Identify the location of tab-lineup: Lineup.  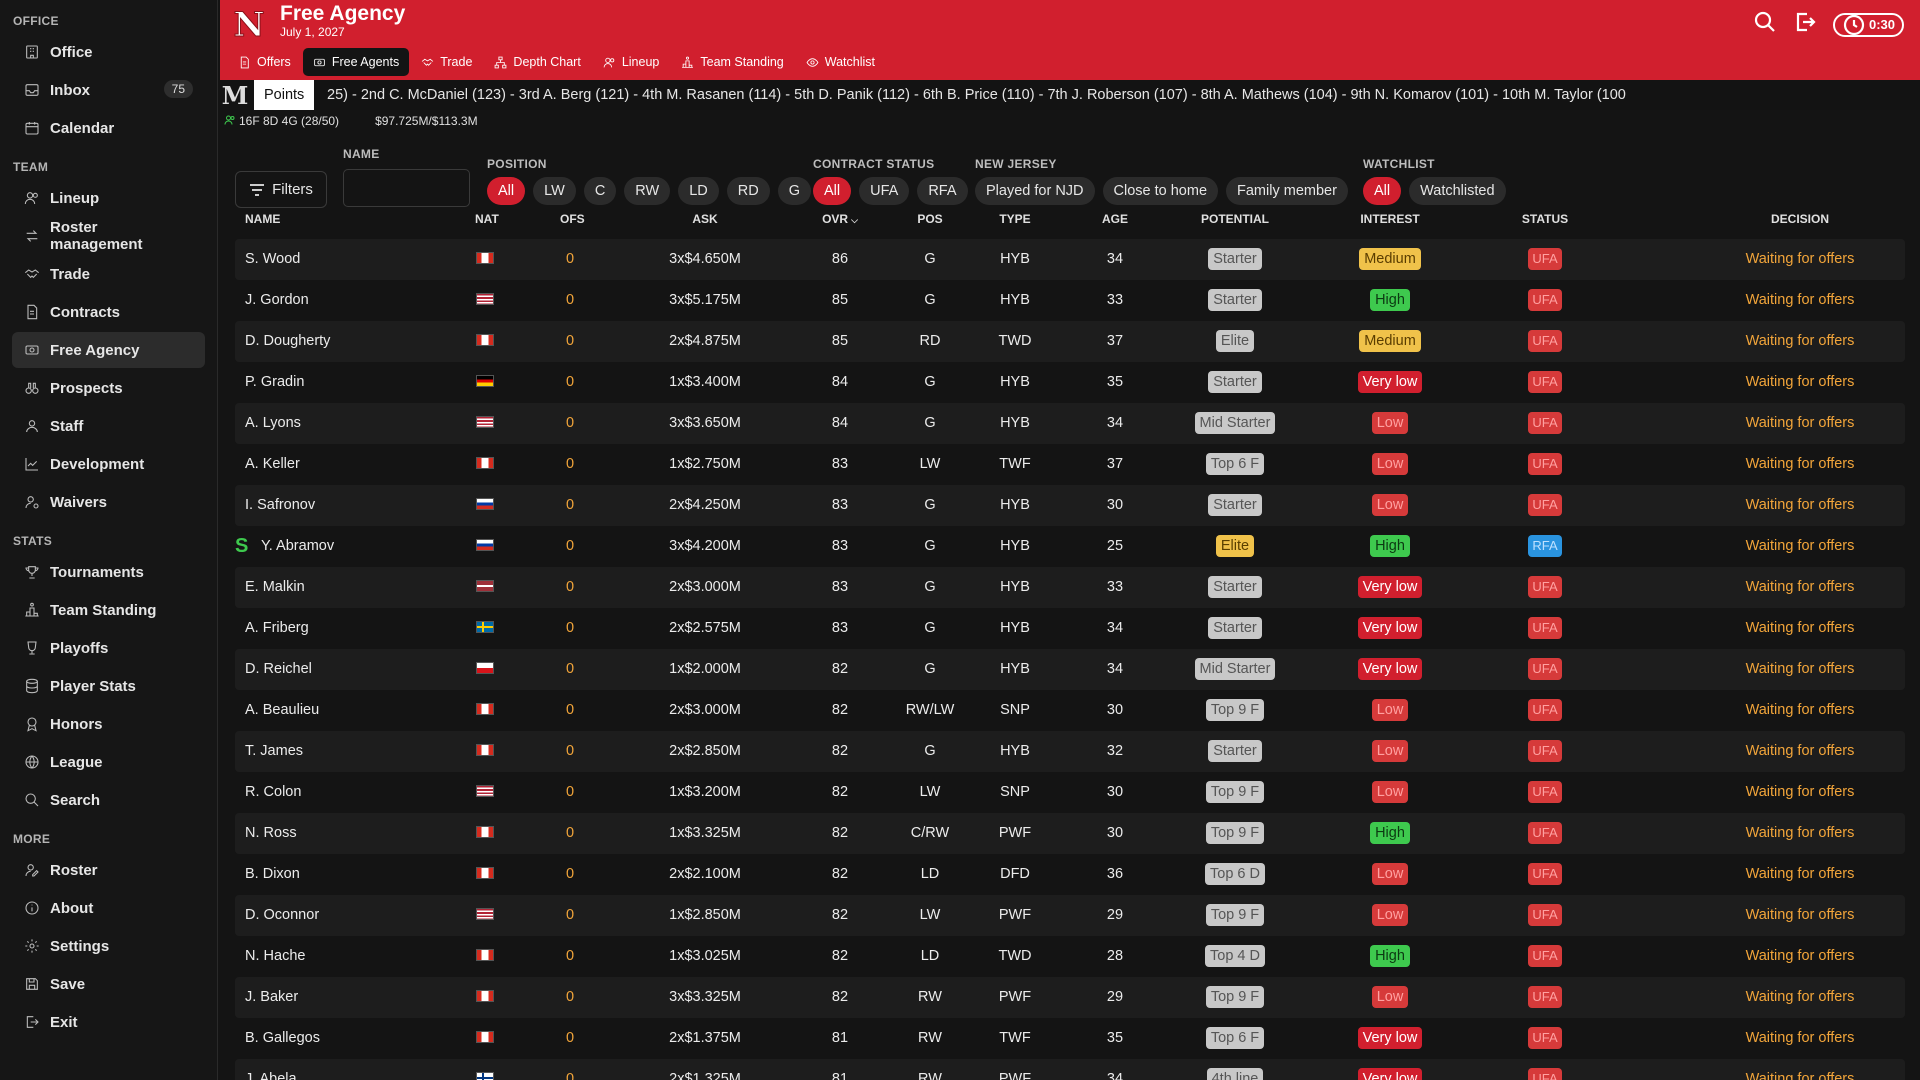
(631, 62).